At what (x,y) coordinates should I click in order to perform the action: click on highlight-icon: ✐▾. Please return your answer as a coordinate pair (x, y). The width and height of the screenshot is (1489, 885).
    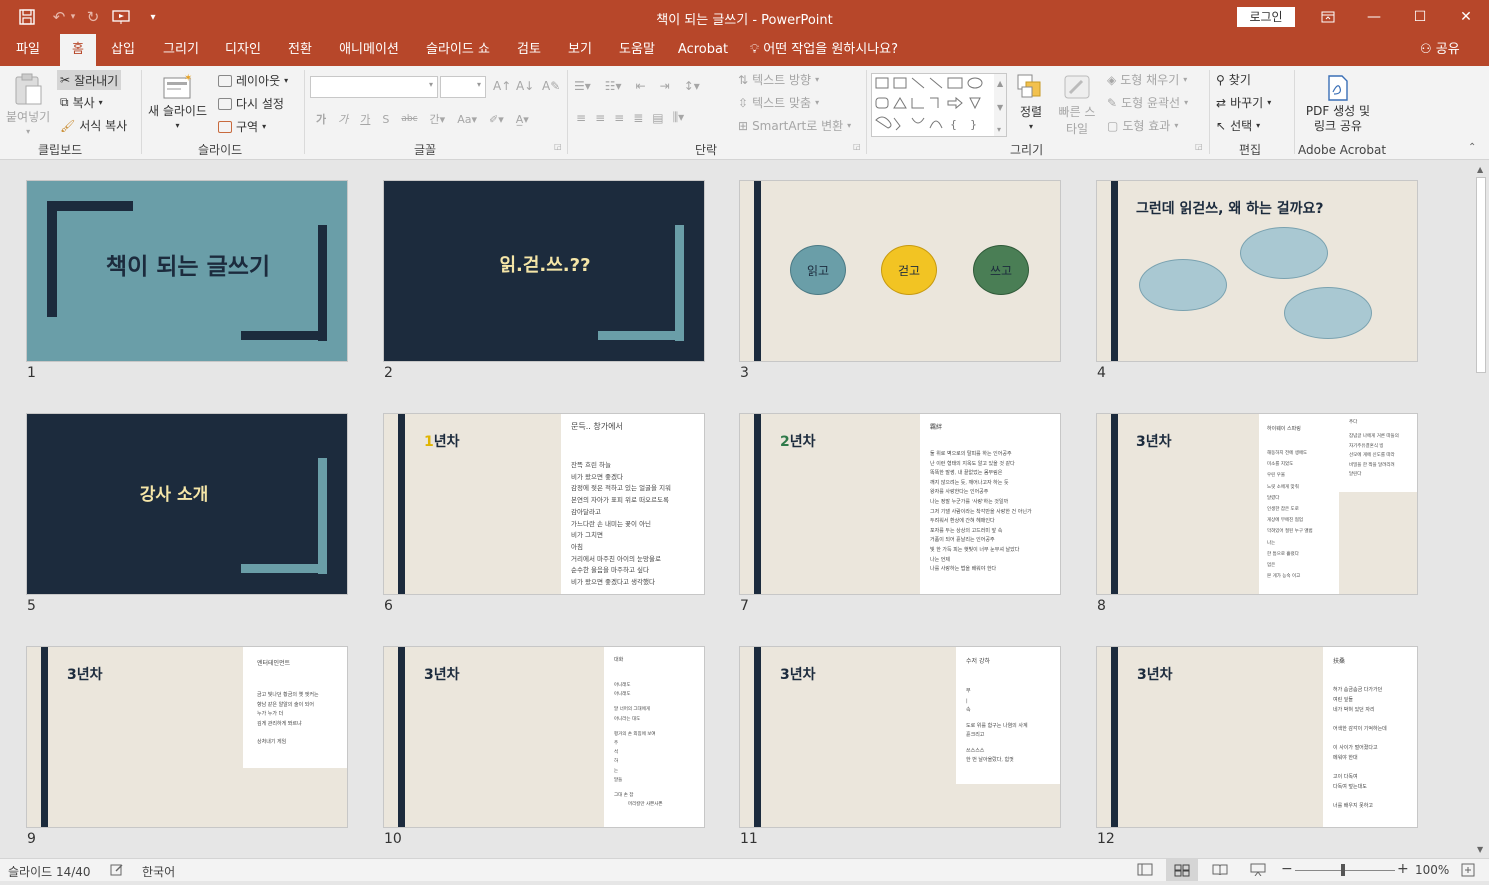
    Looking at the image, I should click on (496, 119).